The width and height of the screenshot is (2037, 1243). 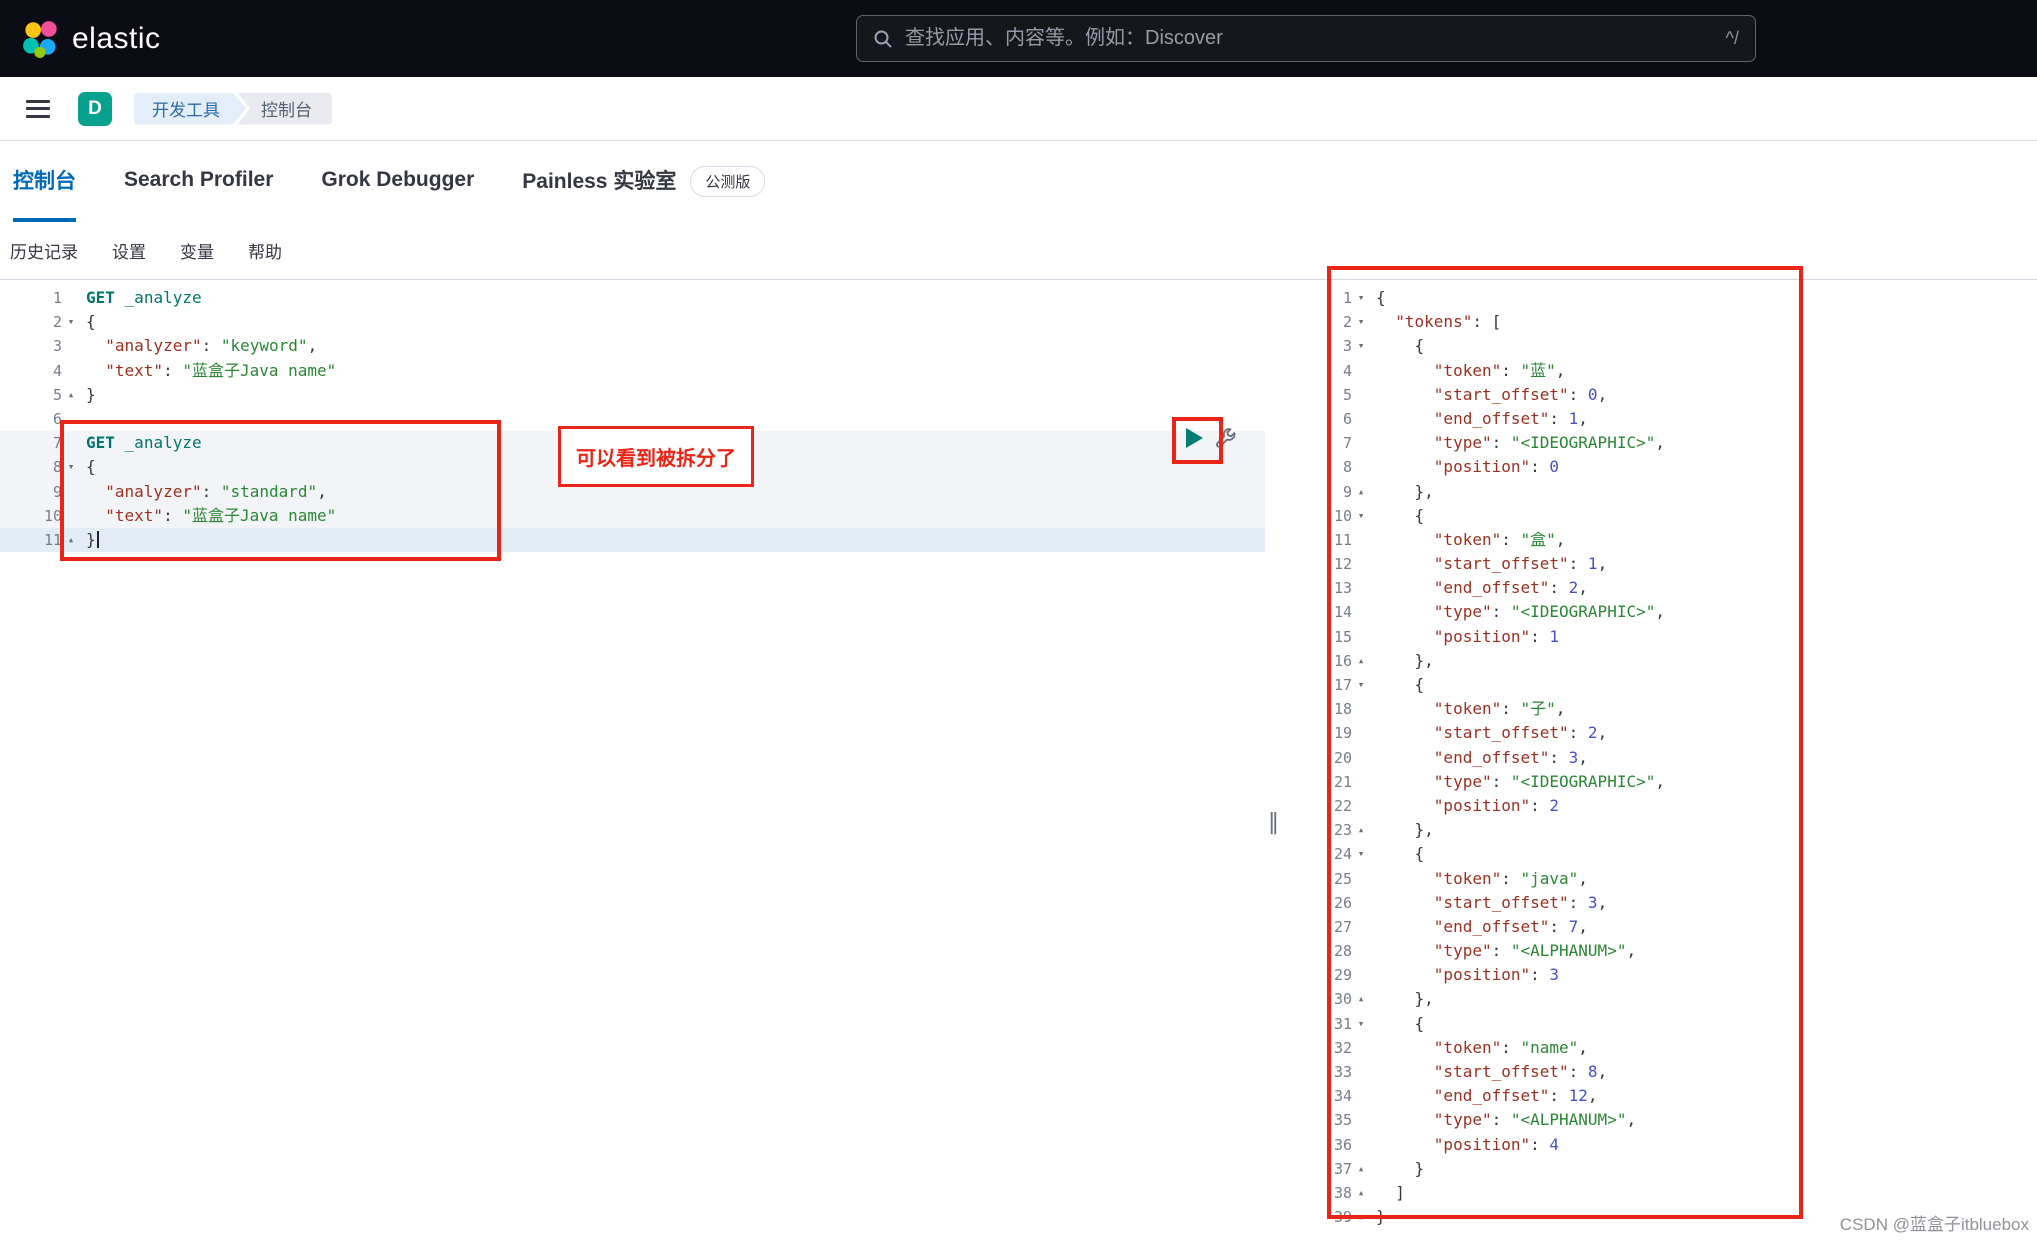 What do you see at coordinates (632, 467) in the screenshot?
I see `code-line-8: 8 ▾ {` at bounding box center [632, 467].